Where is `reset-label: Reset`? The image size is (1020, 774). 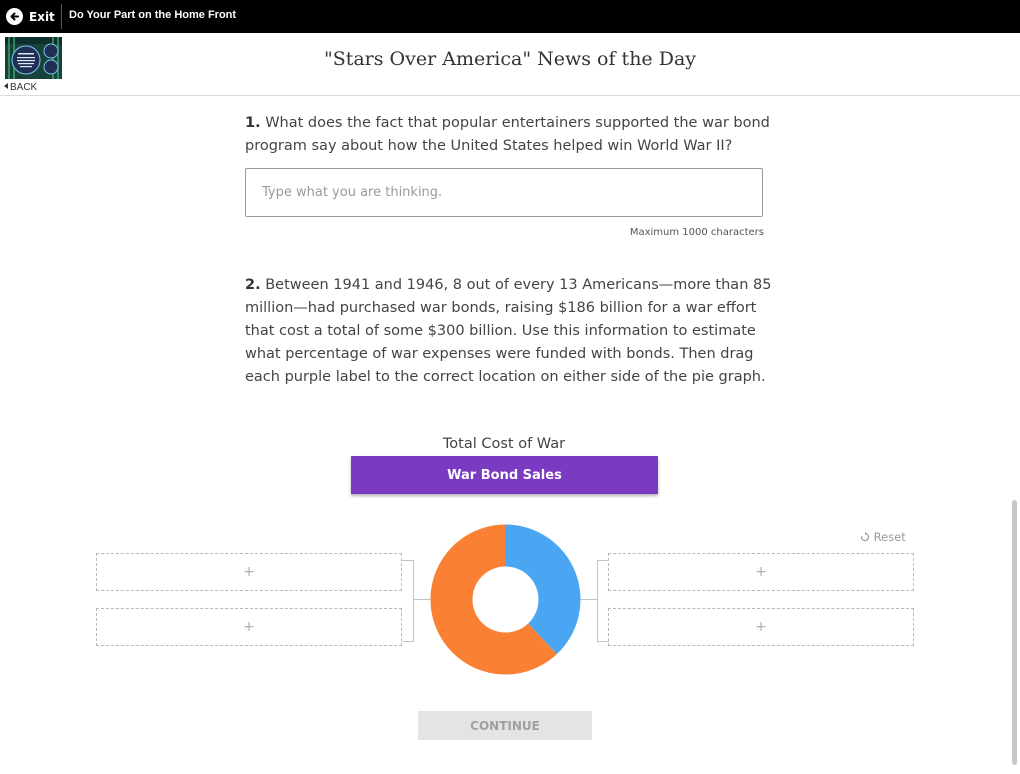 reset-label: Reset is located at coordinates (889, 537).